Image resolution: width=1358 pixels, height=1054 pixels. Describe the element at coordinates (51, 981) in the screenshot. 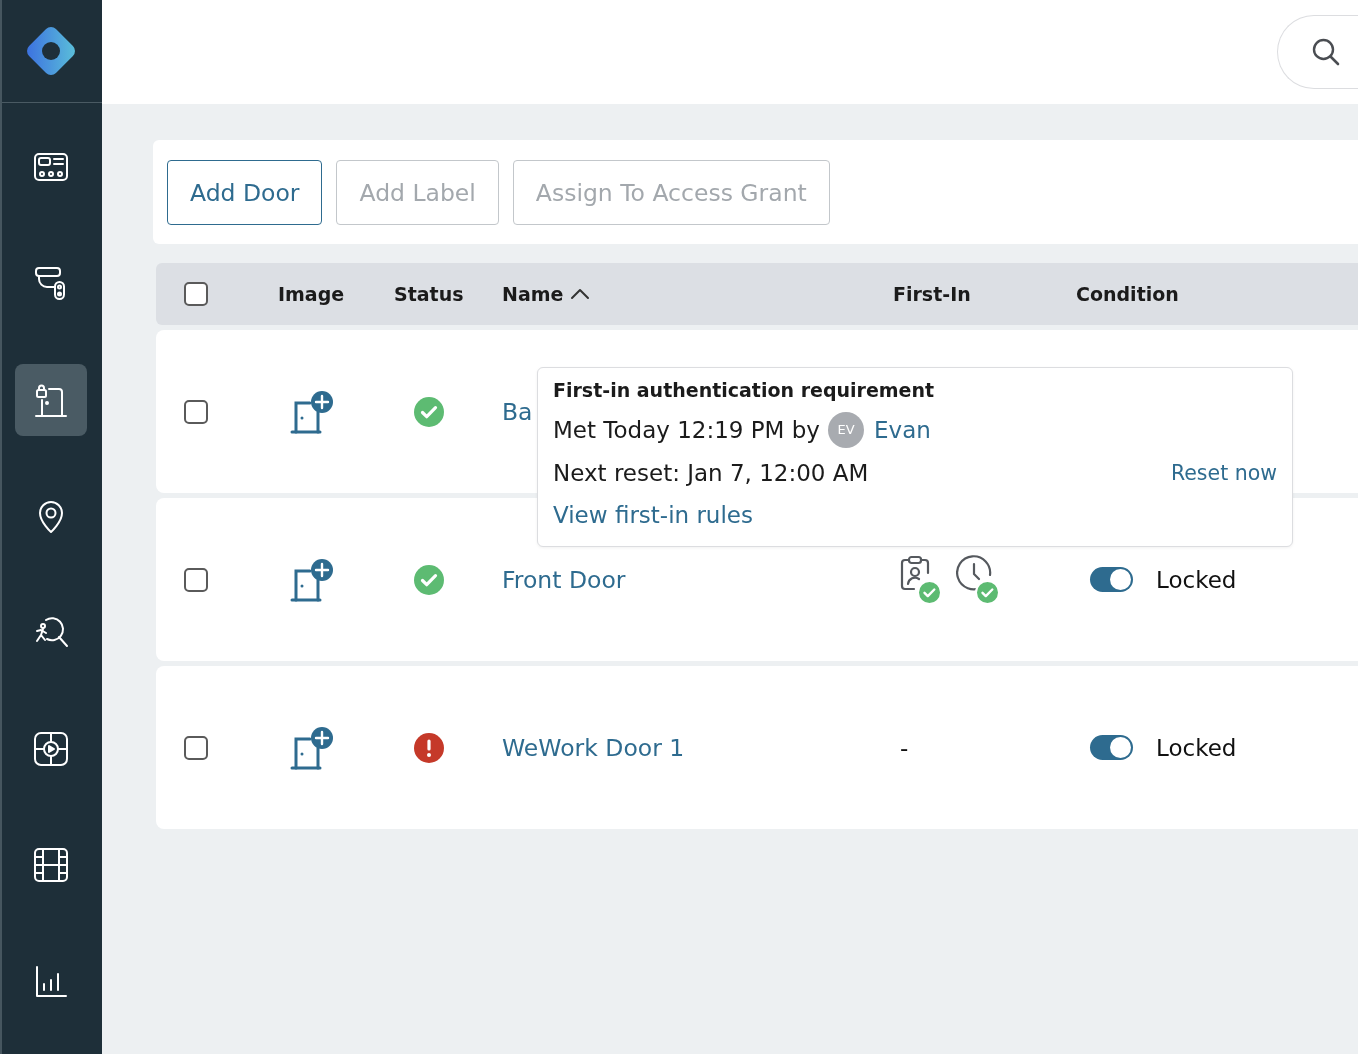

I see `bar-chart-icon` at that location.